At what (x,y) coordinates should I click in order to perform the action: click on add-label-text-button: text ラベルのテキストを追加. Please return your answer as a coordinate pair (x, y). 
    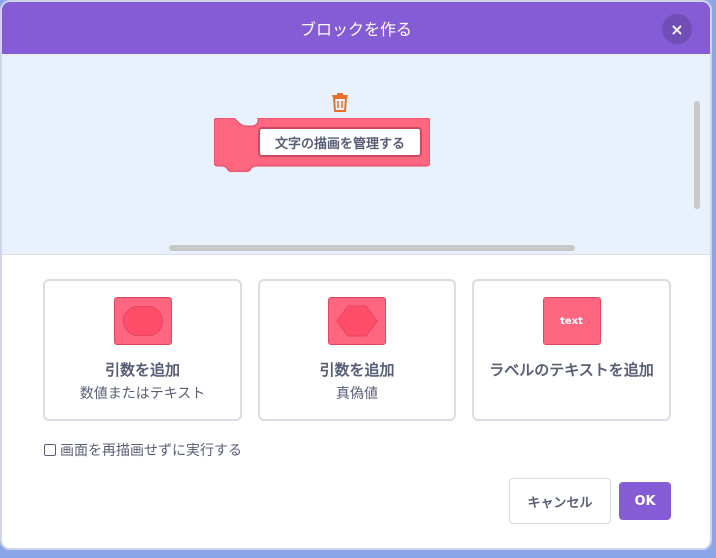
    Looking at the image, I should click on (571, 350).